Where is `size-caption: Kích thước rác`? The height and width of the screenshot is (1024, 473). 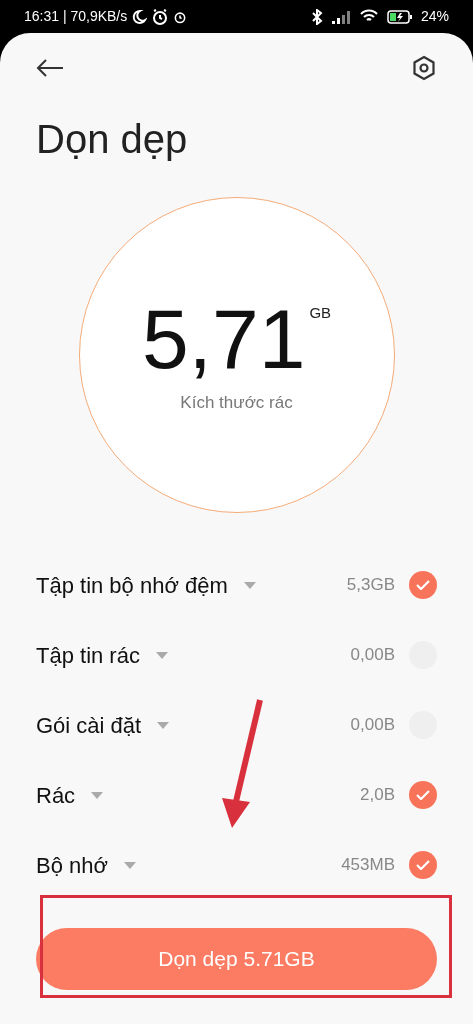
size-caption: Kích thước rác is located at coordinates (236, 403).